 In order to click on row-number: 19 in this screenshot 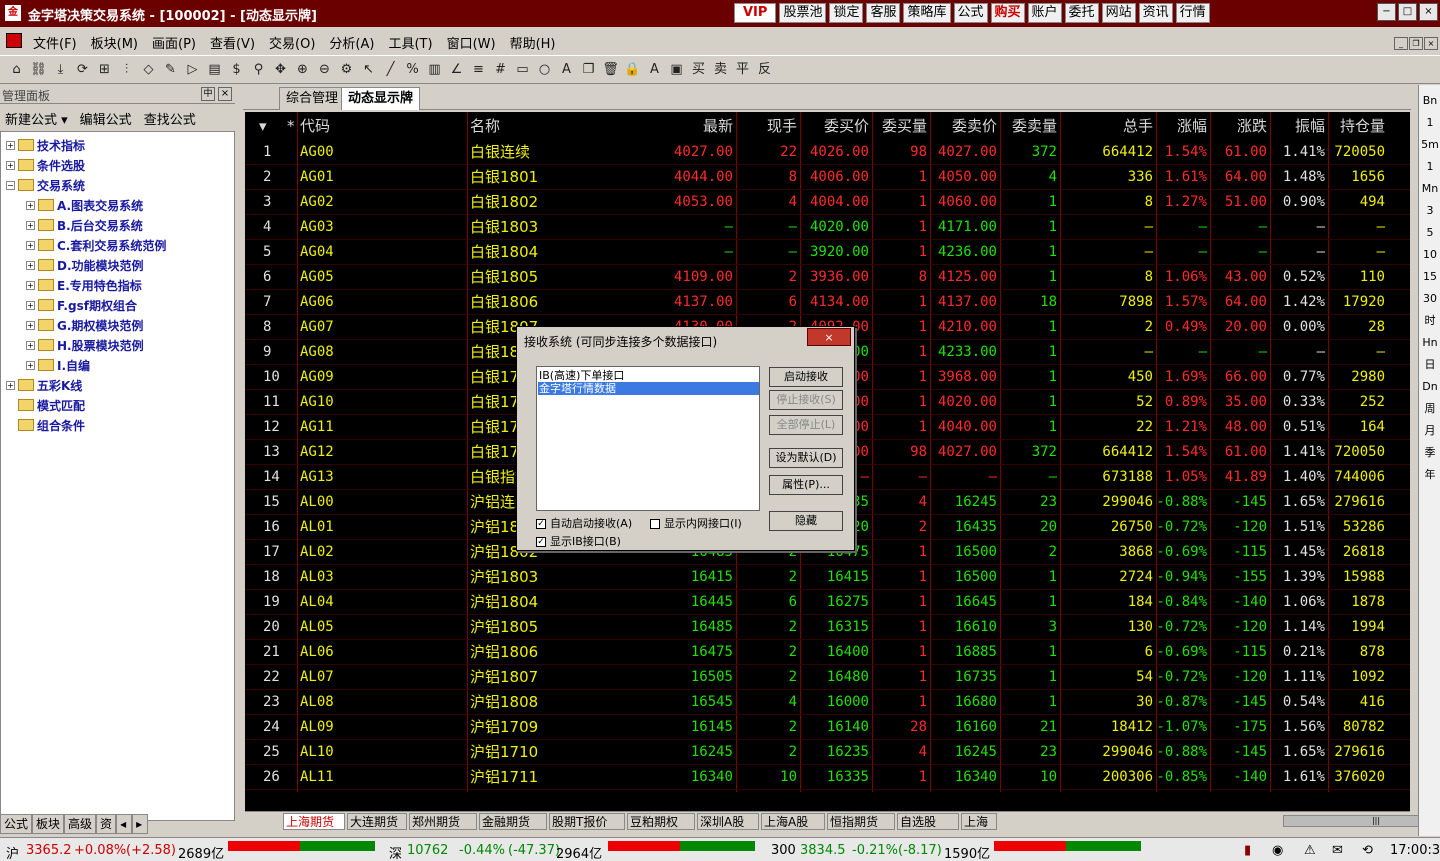, I will do `click(271, 602)`.